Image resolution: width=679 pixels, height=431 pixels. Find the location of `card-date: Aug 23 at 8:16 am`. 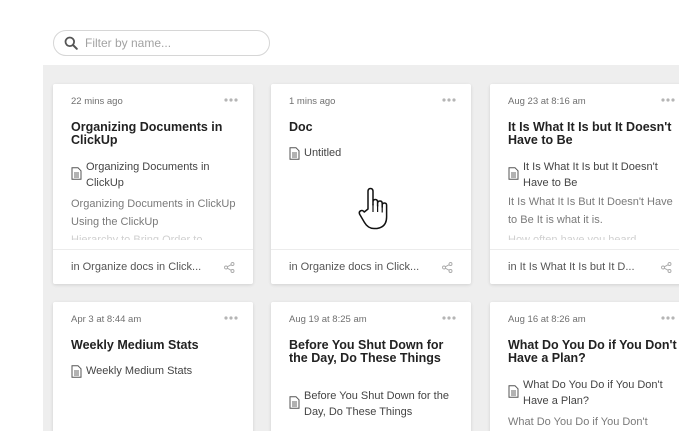

card-date: Aug 23 at 8:16 am is located at coordinates (547, 101).